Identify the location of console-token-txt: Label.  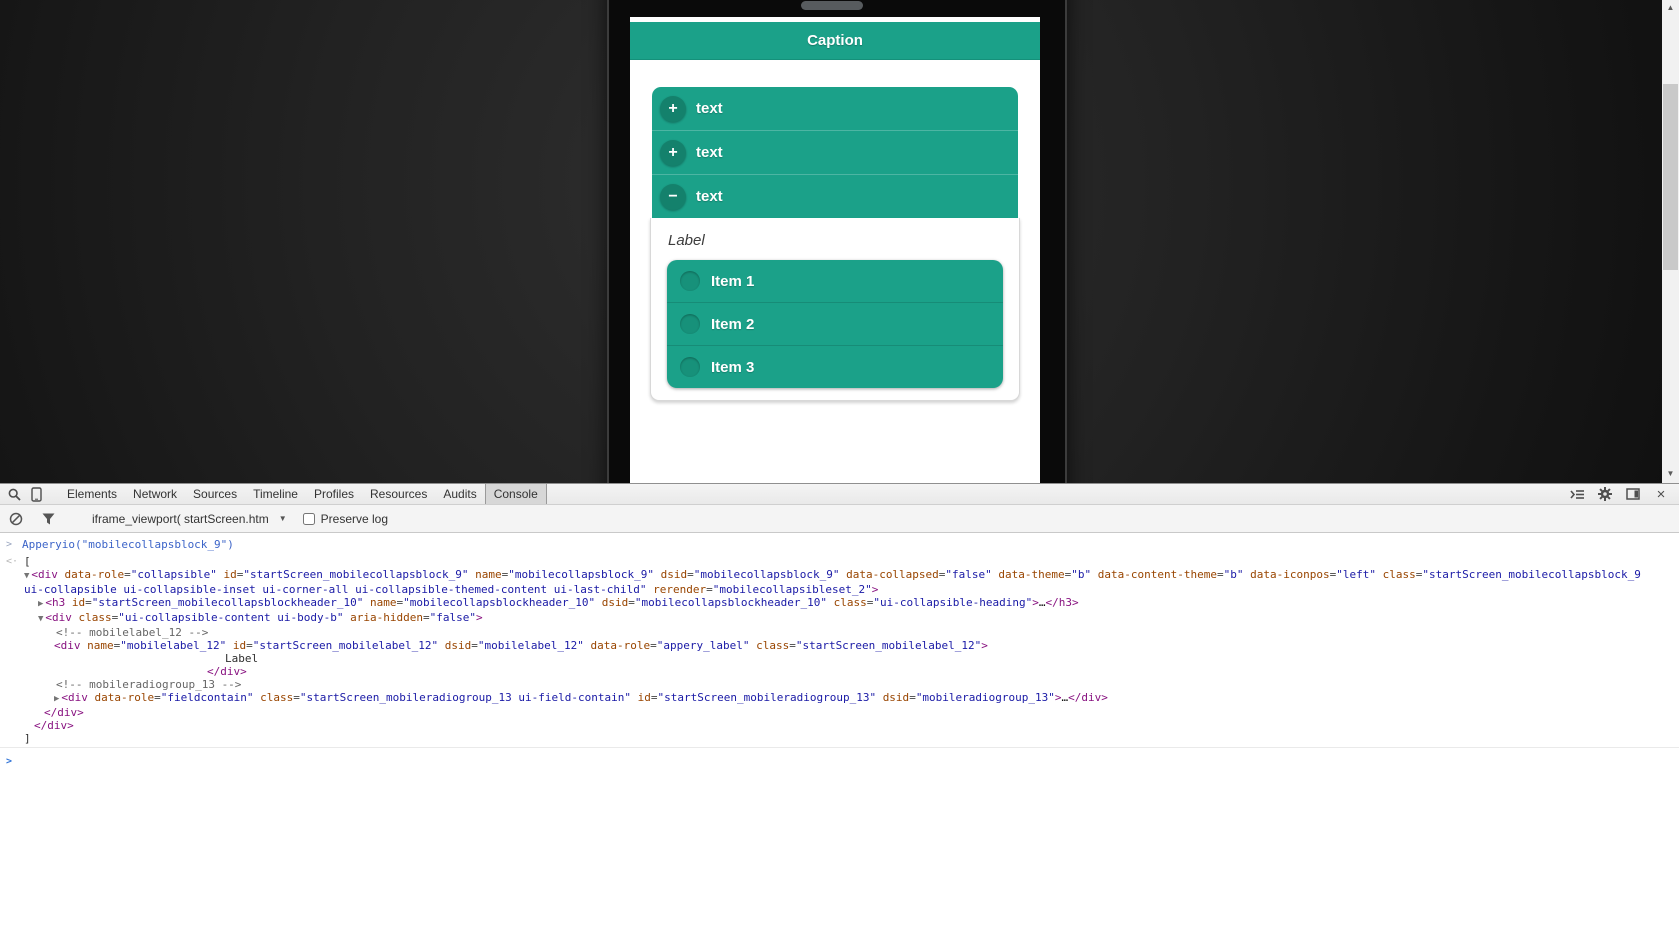
(242, 658).